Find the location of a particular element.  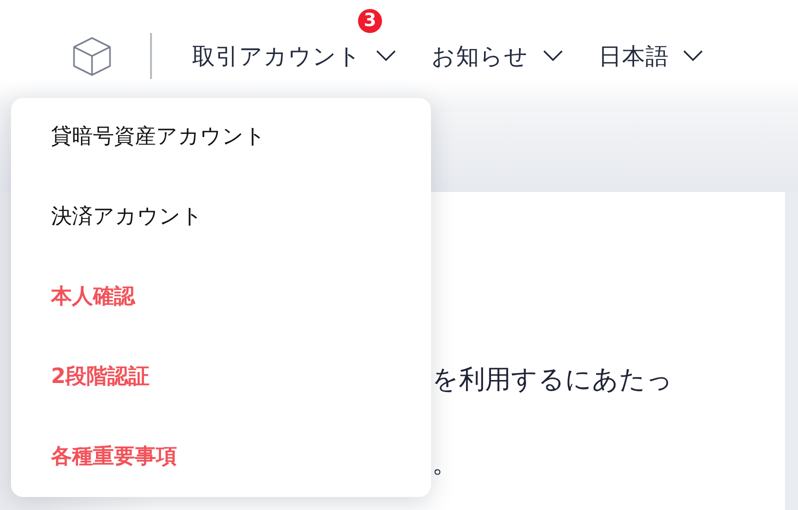

menu-item: 決済アカウント is located at coordinates (221, 234).